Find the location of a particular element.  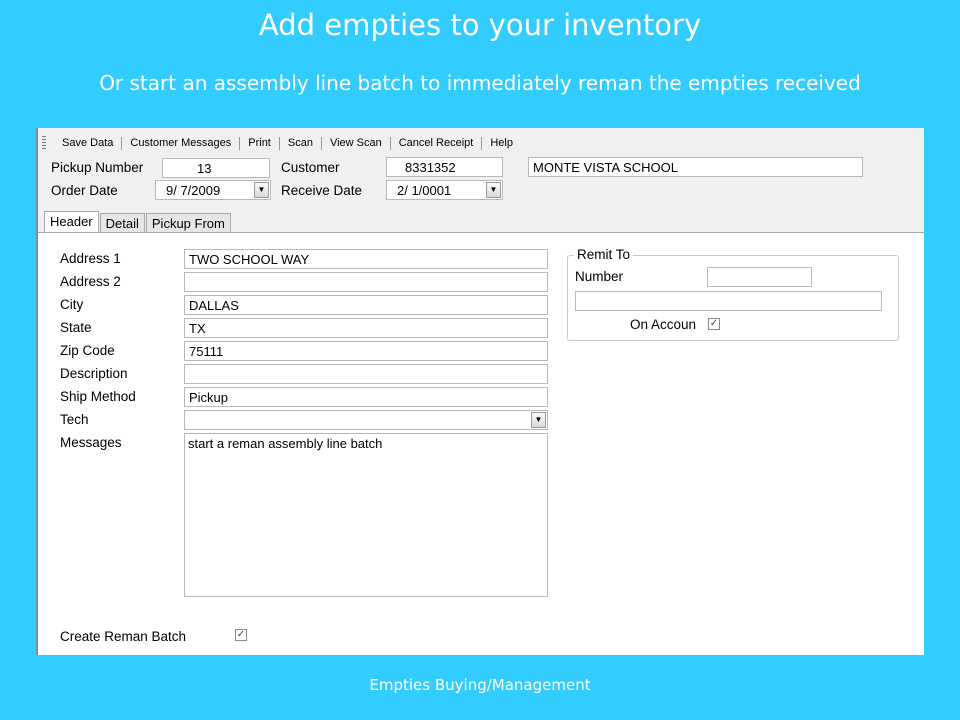

tech-select: ▼ is located at coordinates (366, 420).